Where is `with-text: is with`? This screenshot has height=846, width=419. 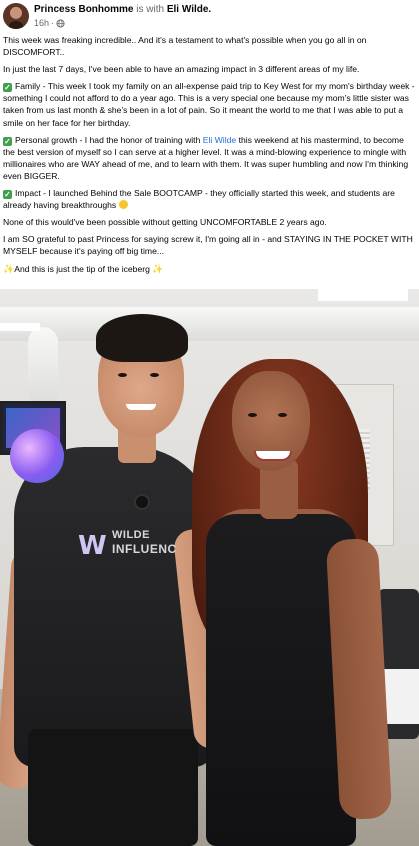
with-text: is with is located at coordinates (150, 9).